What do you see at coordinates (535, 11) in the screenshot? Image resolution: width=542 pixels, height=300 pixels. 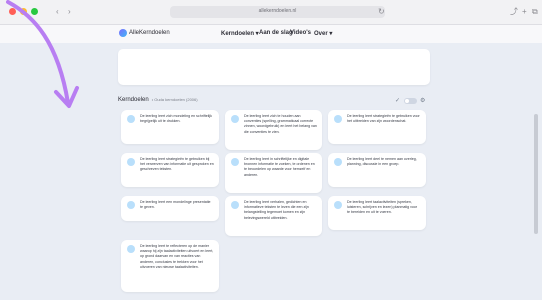 I see `tab-overview-icon: ⧉` at bounding box center [535, 11].